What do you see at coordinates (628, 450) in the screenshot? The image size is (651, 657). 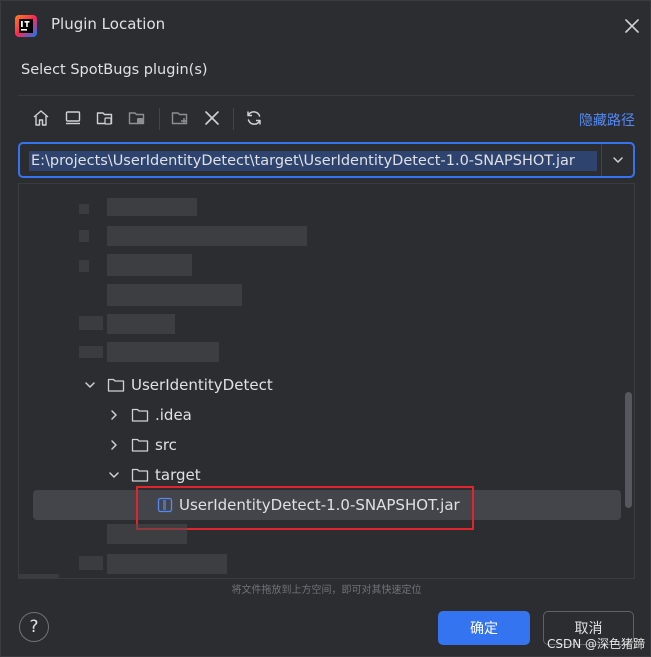 I see `tree-scrollbar` at bounding box center [628, 450].